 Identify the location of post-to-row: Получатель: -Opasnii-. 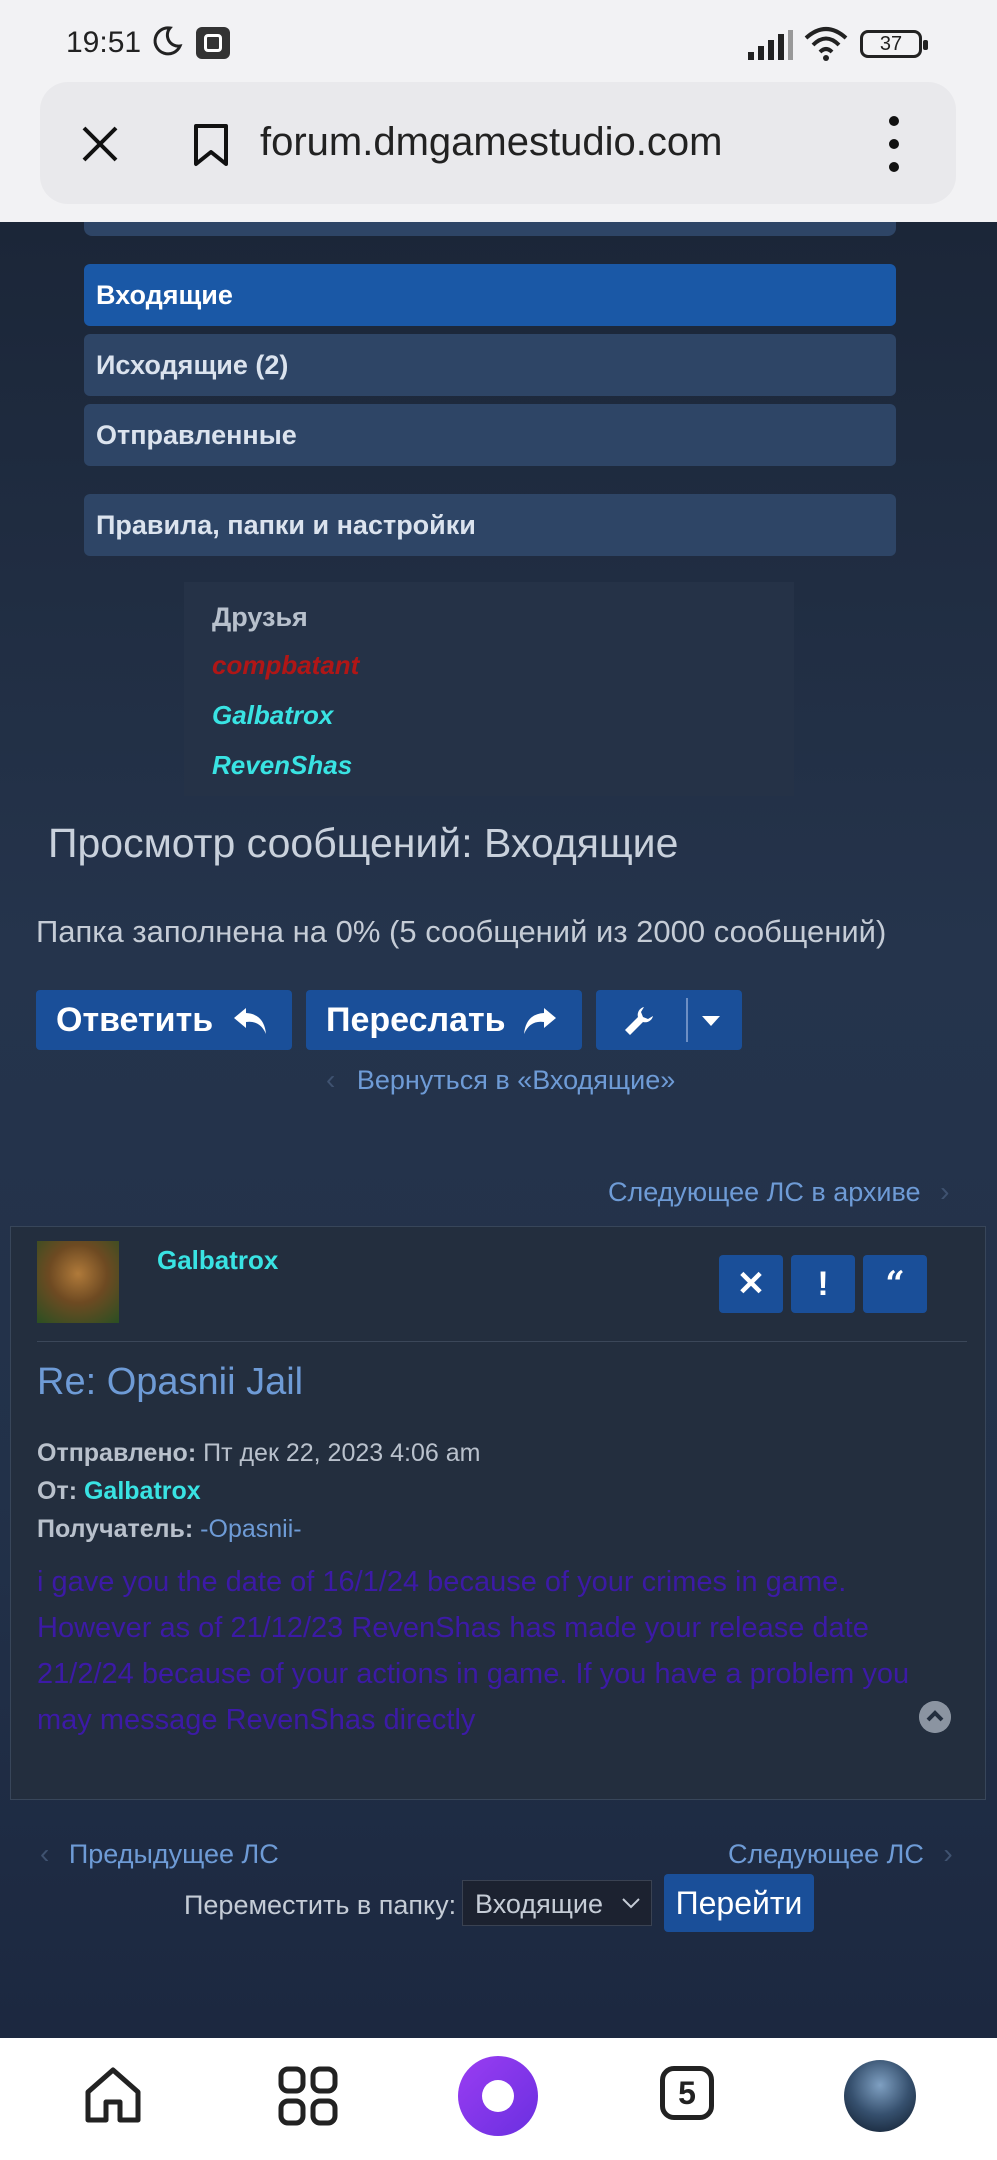
(169, 1529).